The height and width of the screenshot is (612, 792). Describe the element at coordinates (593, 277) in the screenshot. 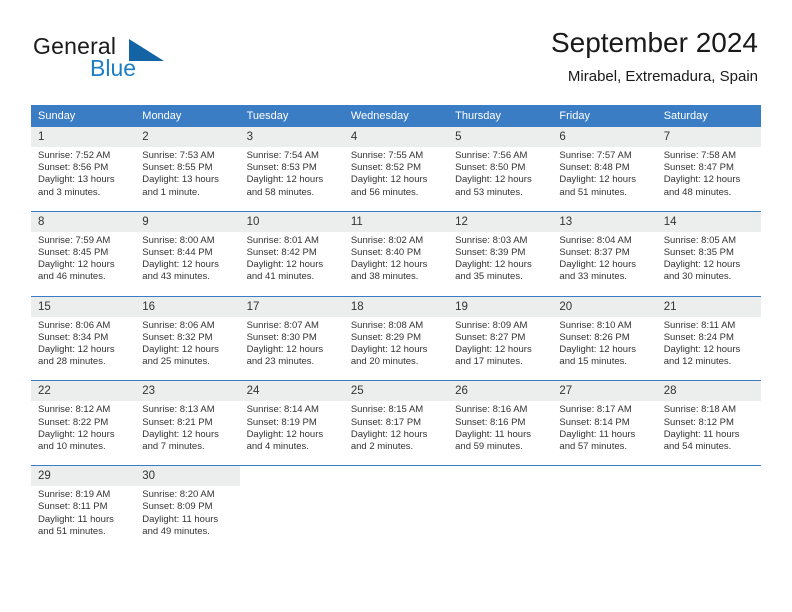

I see `daylight-text-line2: and 33 minutes.` at that location.